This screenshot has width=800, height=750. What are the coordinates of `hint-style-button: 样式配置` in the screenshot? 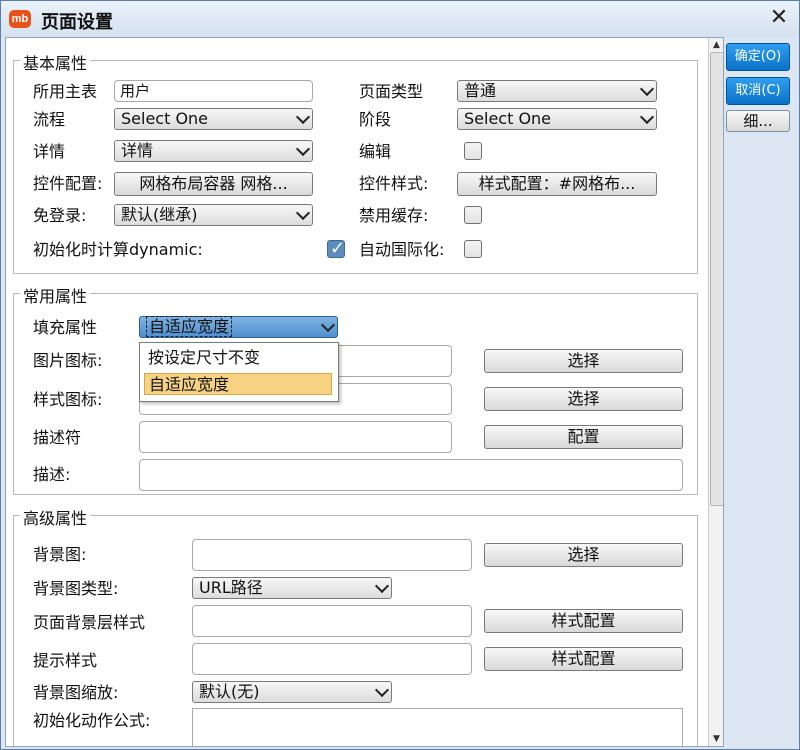 It's located at (583, 659).